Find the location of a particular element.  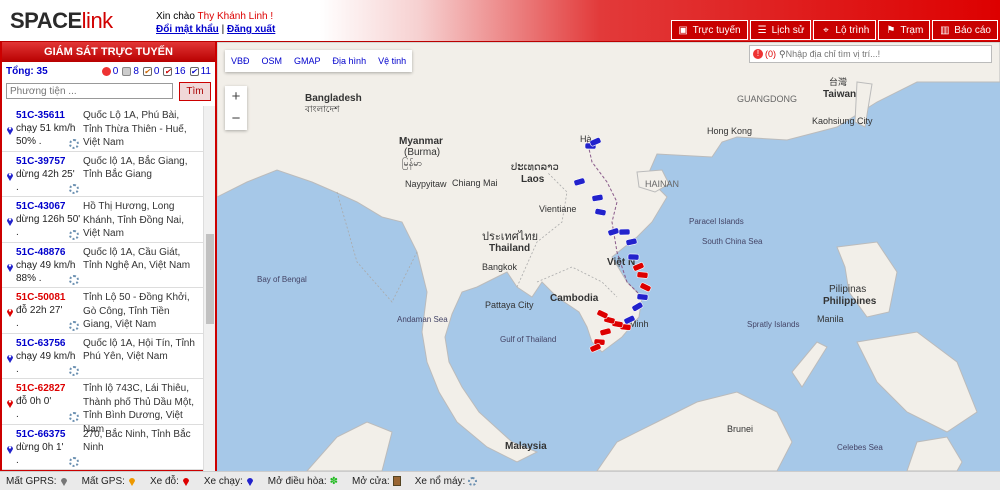

alert-filter: 0 is located at coordinates (109, 71).